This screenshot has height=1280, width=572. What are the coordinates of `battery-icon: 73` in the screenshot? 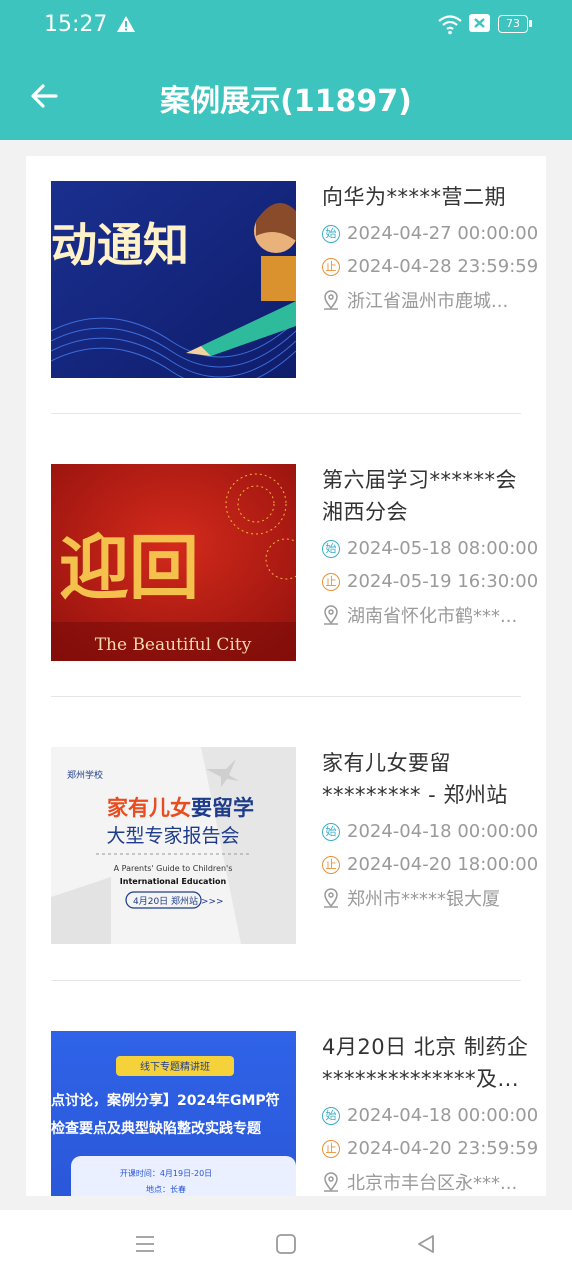 It's located at (515, 24).